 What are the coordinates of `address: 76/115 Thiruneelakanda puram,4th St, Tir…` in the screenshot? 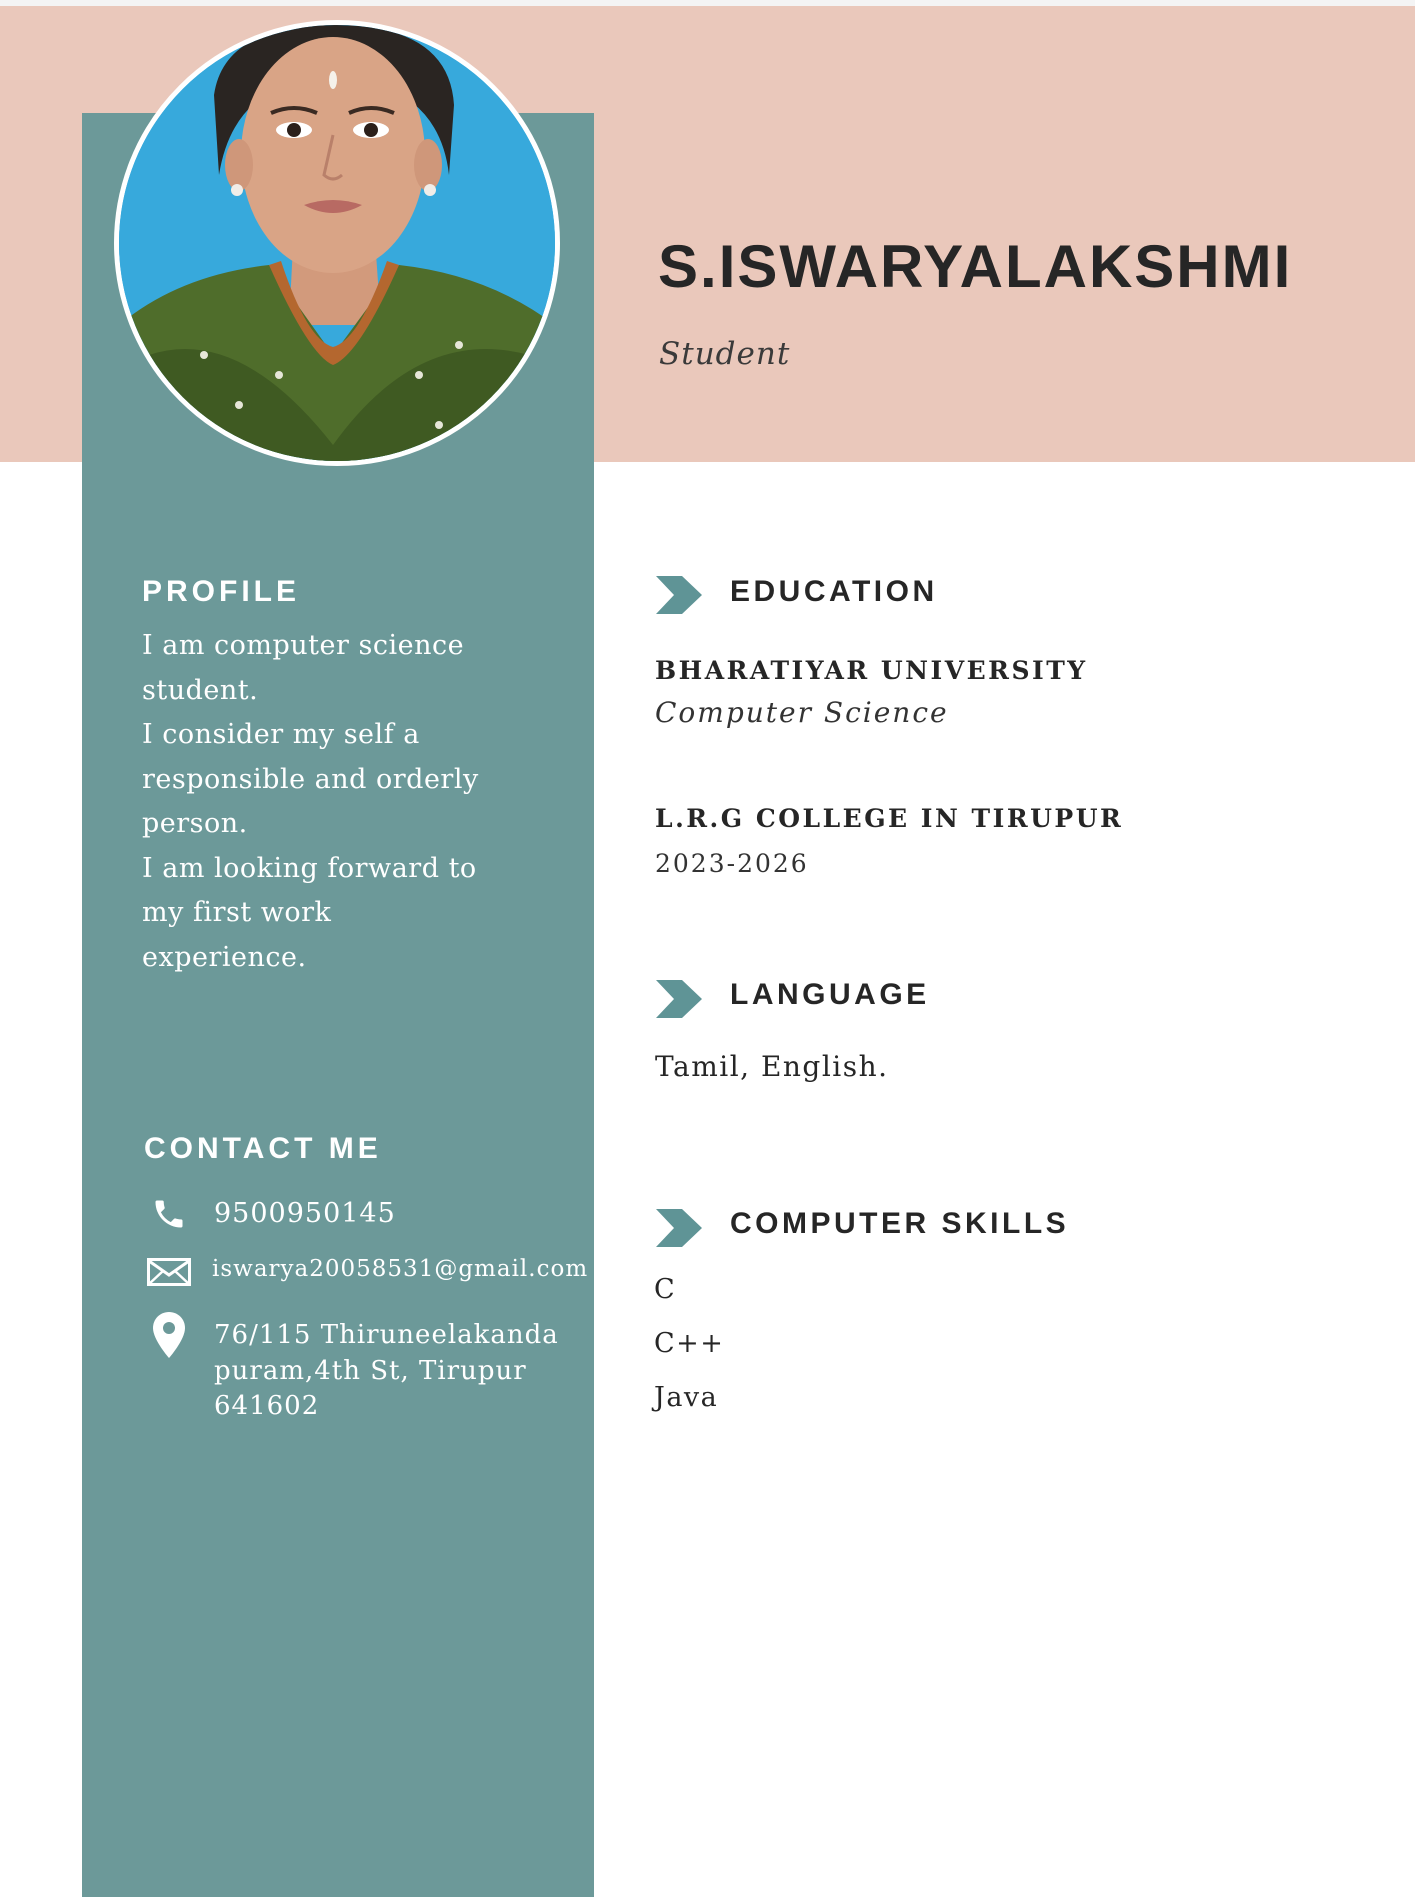 It's located at (386, 1371).